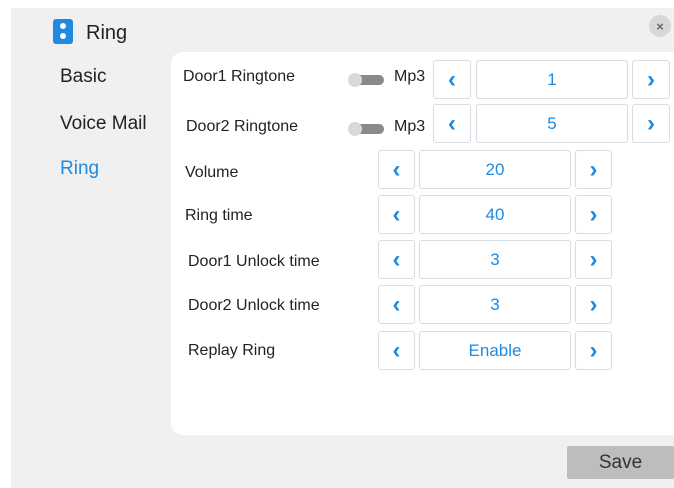 The image size is (674, 488). I want to click on door2-unlock-prev-button: ‹, so click(396, 304).